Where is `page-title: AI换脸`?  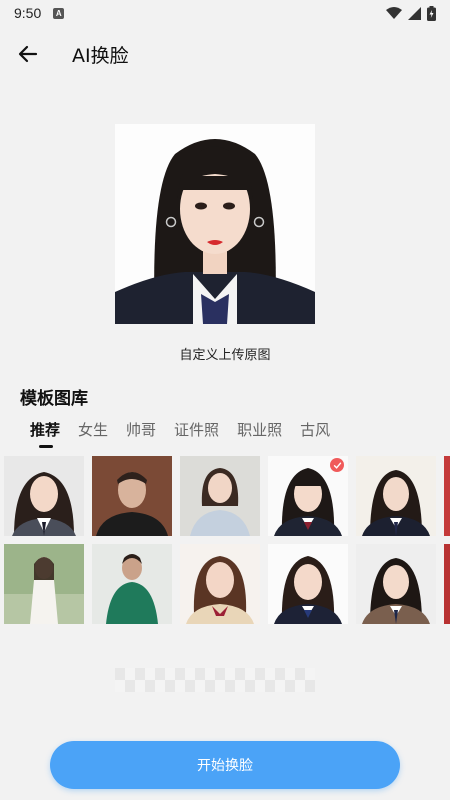
page-title: AI换脸 is located at coordinates (100, 55).